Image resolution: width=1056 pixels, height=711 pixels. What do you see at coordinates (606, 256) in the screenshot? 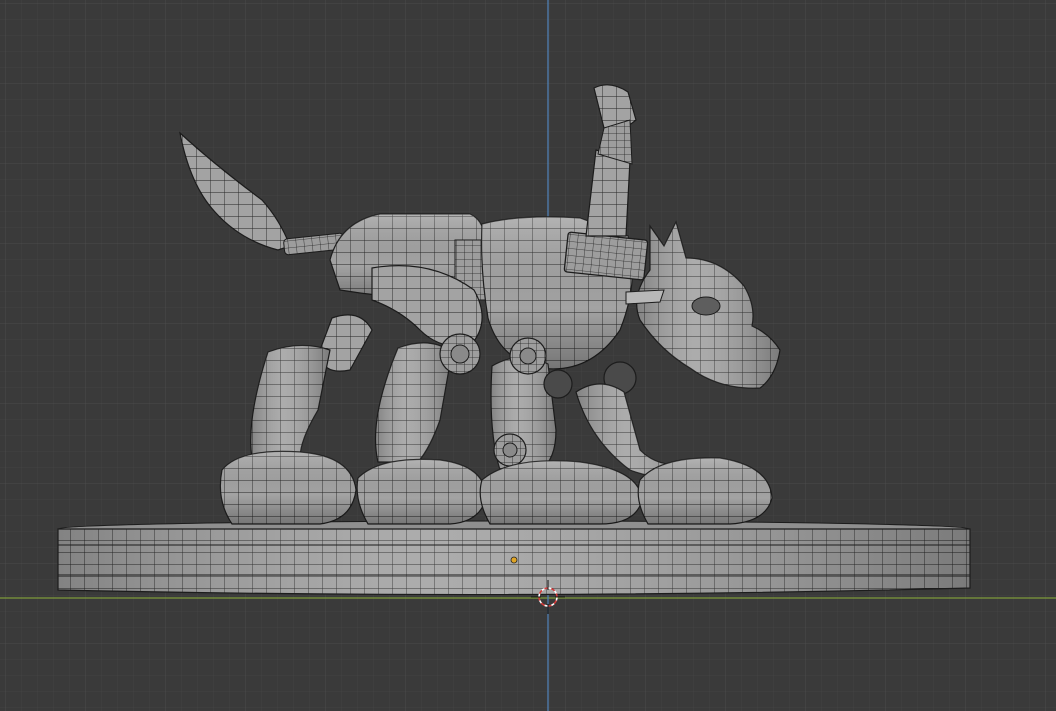
I see `collar` at bounding box center [606, 256].